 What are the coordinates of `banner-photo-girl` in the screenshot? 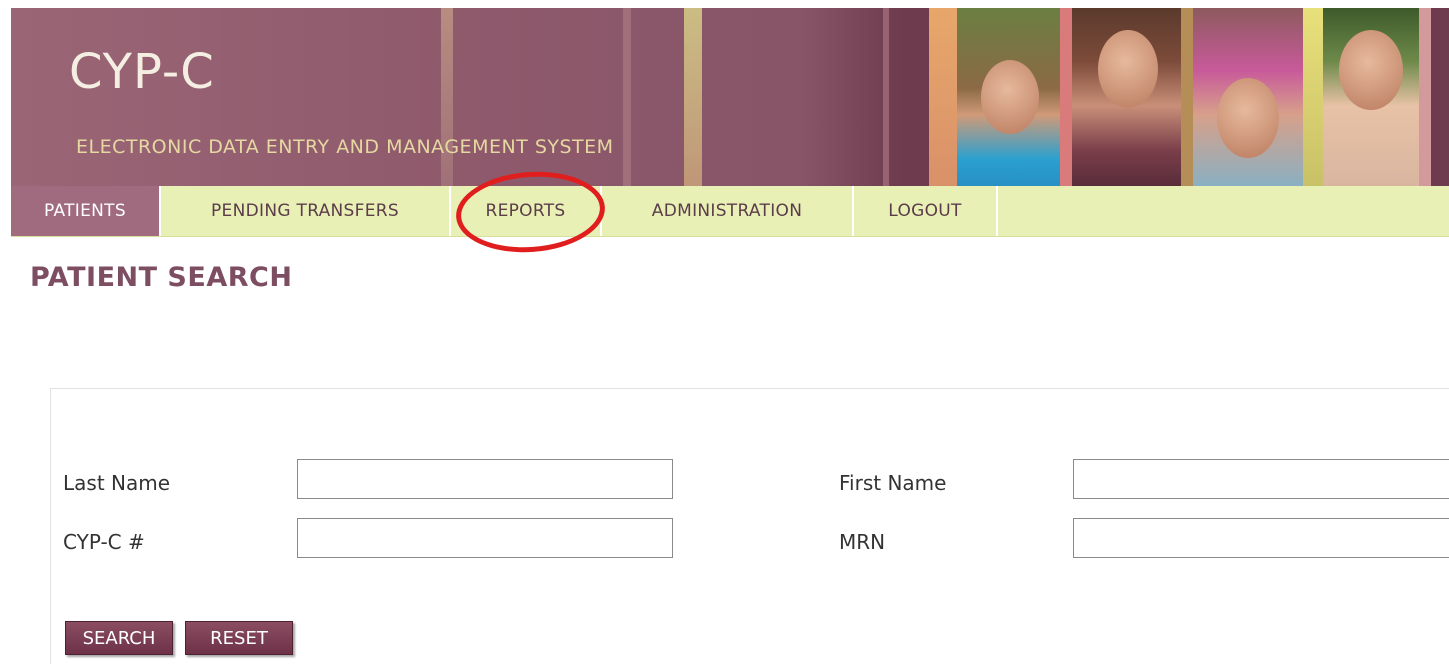 It's located at (1248, 97).